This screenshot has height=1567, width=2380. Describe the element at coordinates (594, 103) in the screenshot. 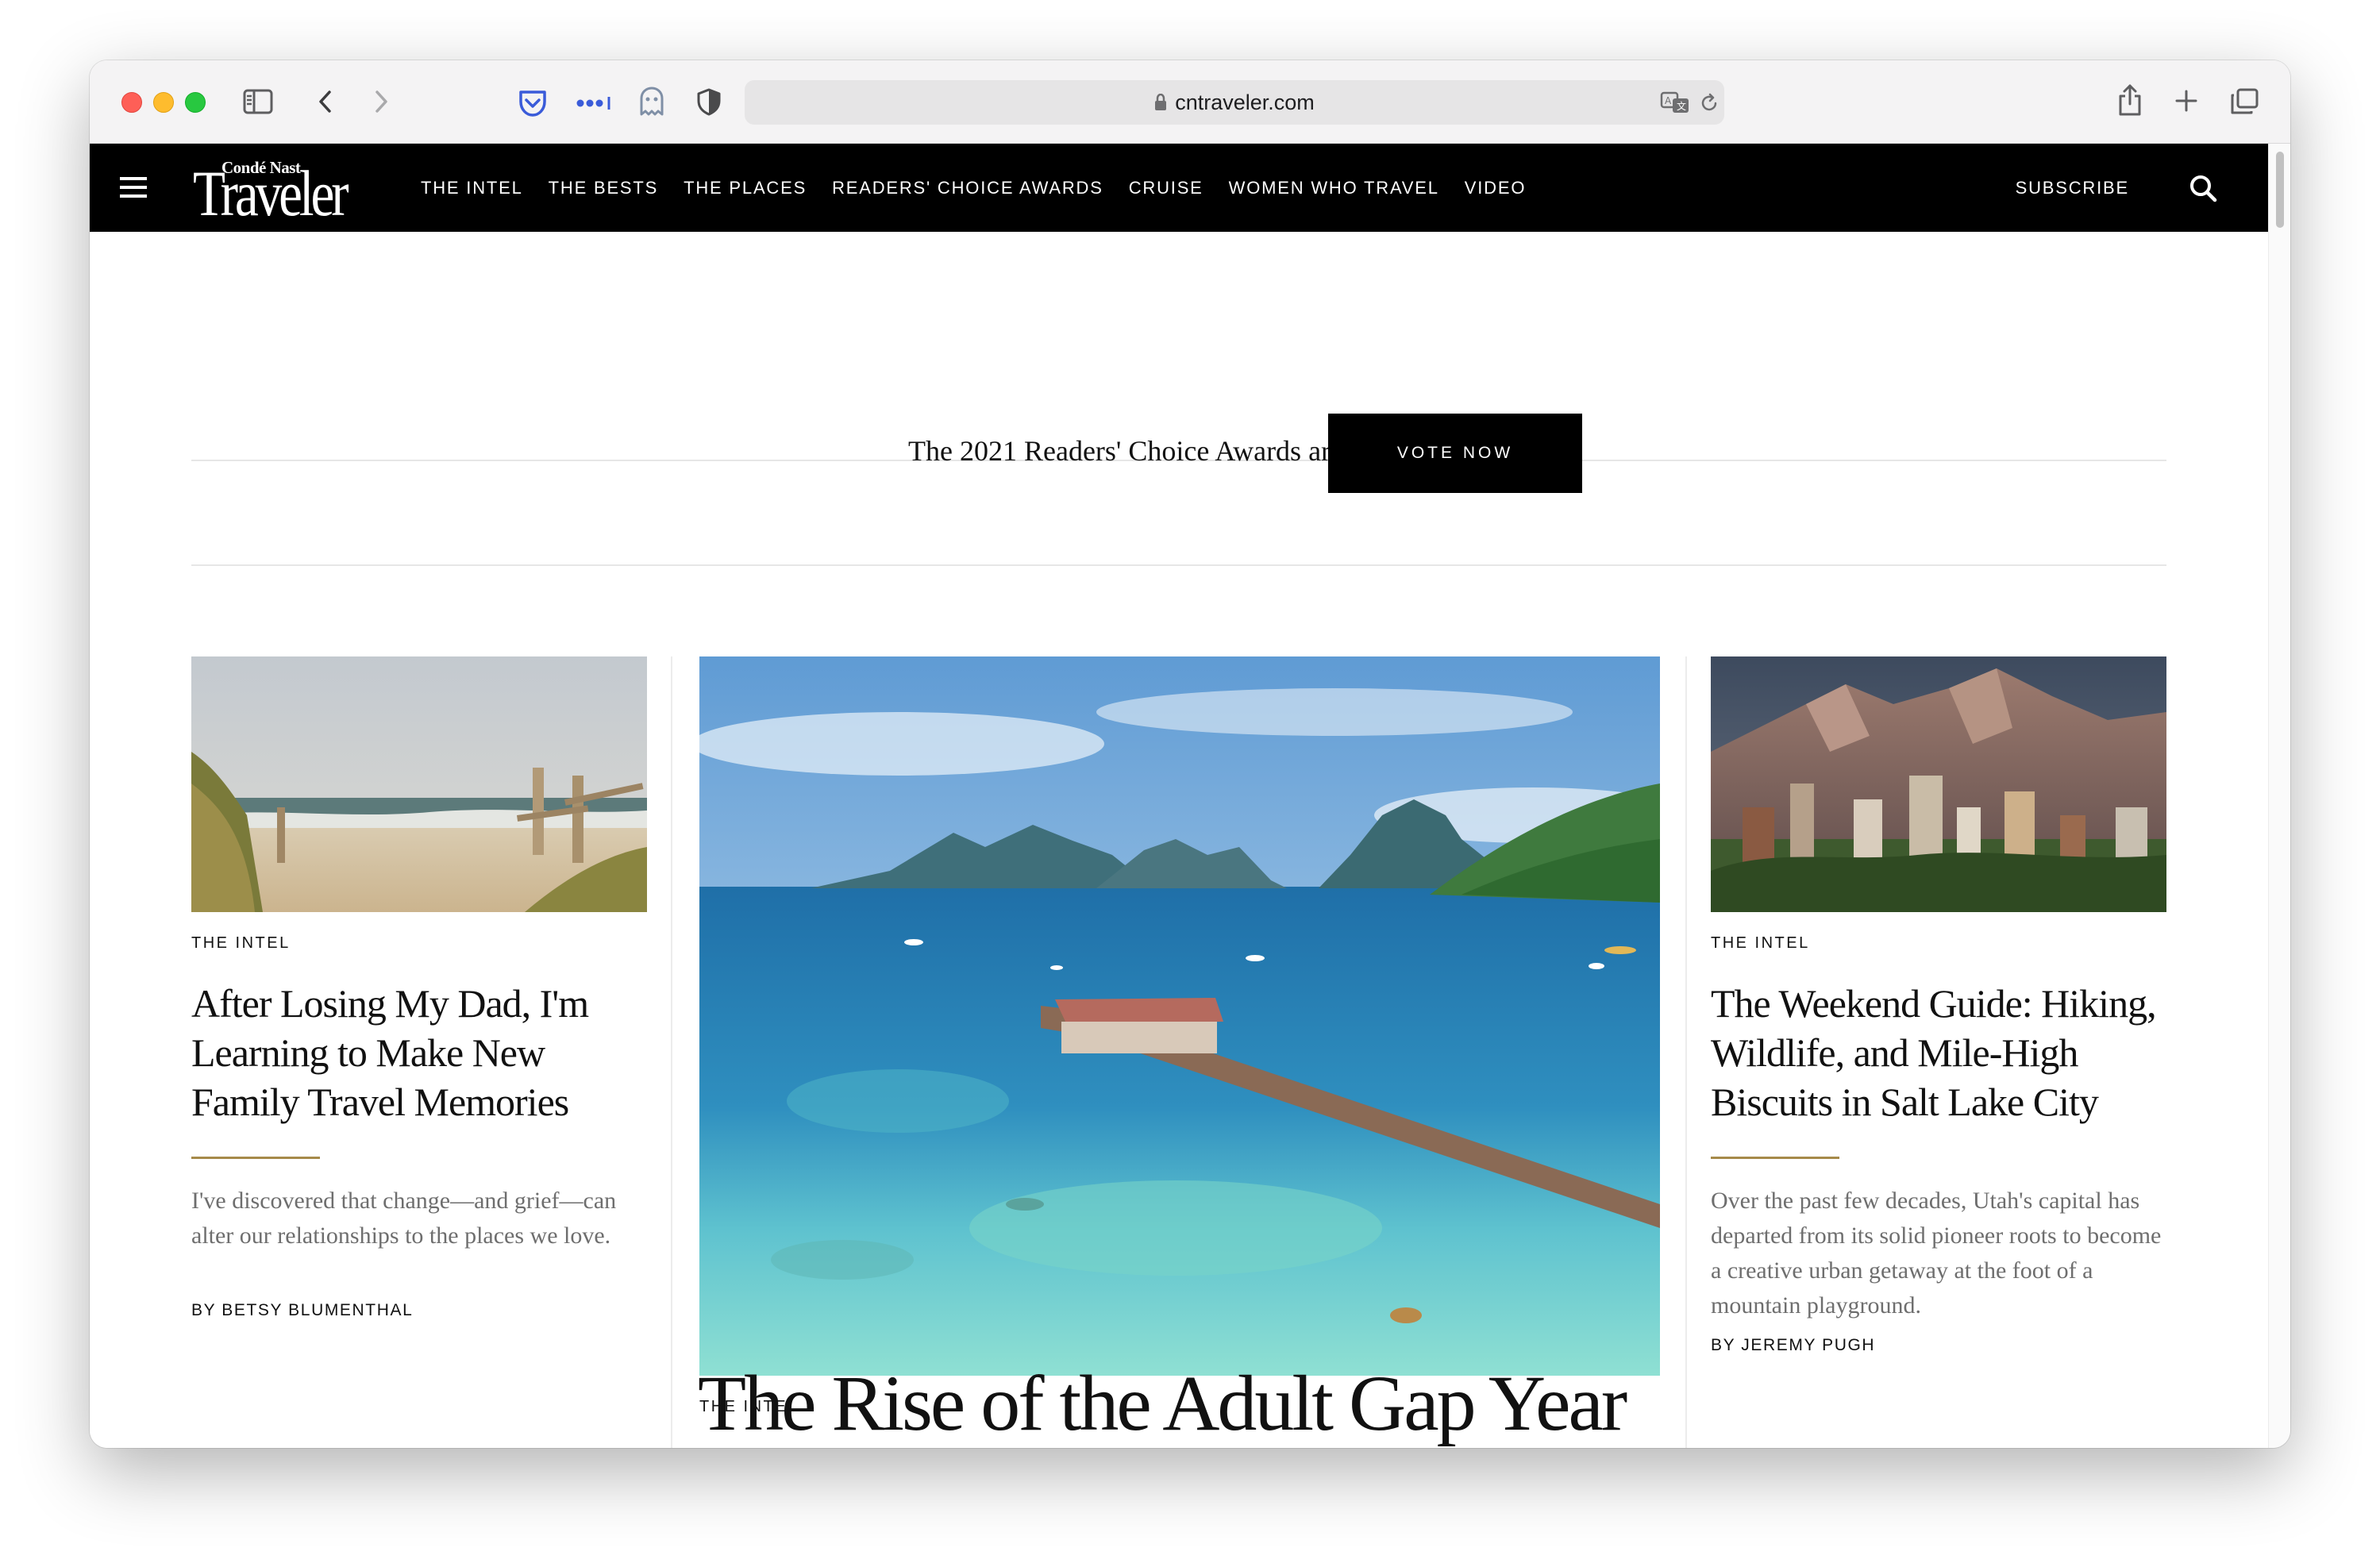

I see `password-dots-icon` at that location.